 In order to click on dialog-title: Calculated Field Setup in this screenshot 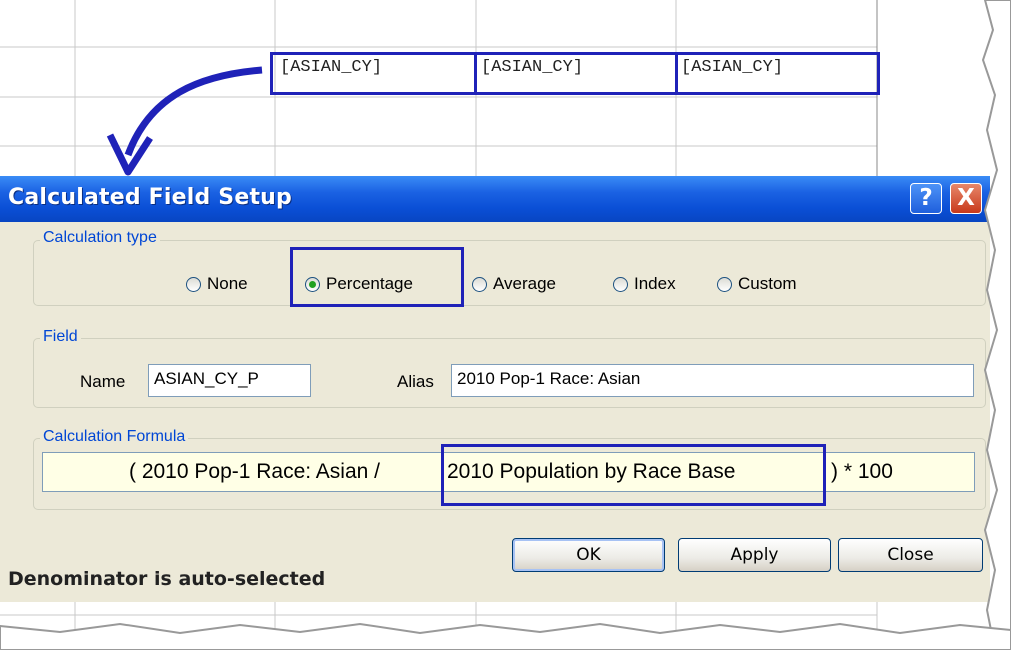, I will do `click(150, 197)`.